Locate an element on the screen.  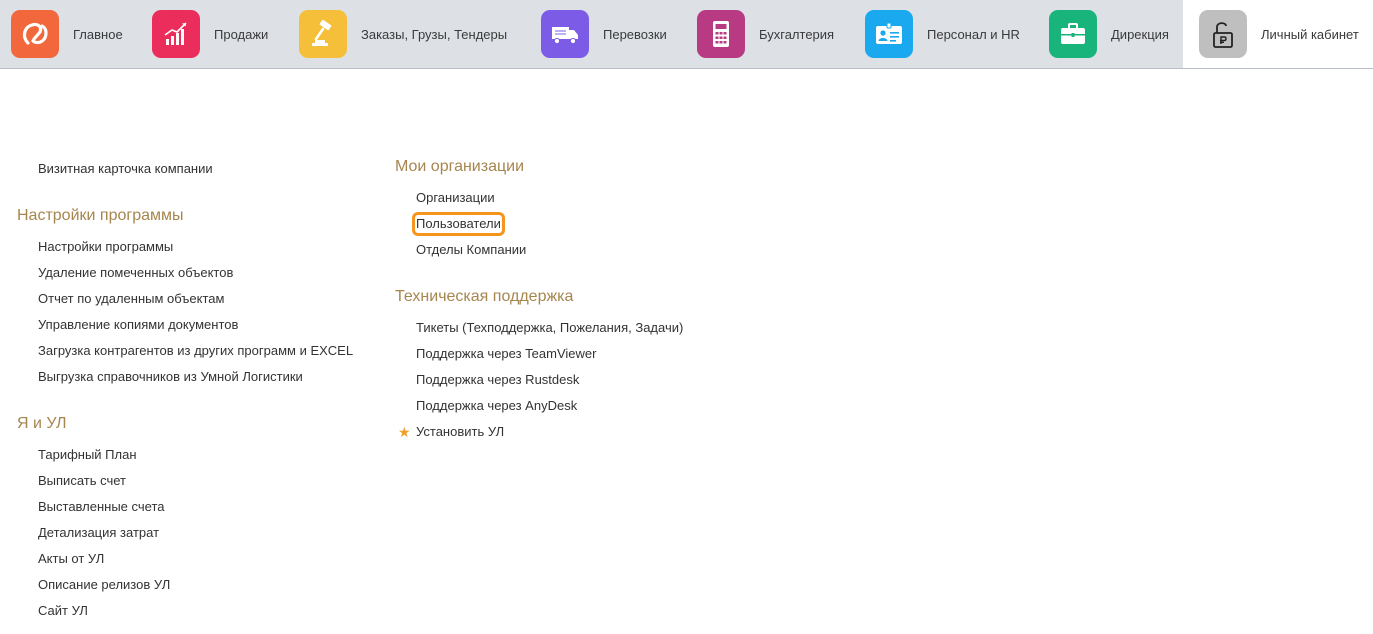
calculator-icon is located at coordinates (721, 34).